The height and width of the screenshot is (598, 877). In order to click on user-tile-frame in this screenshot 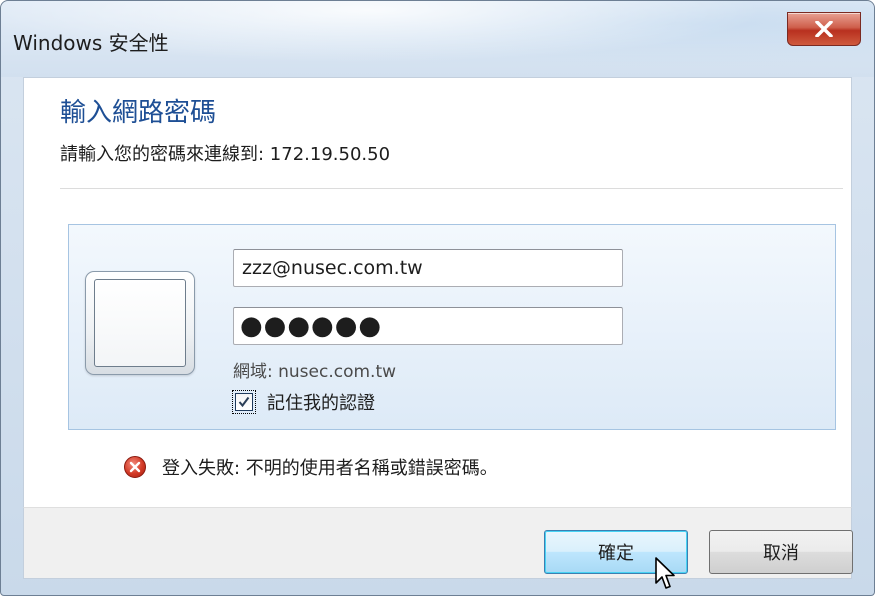, I will do `click(140, 323)`.